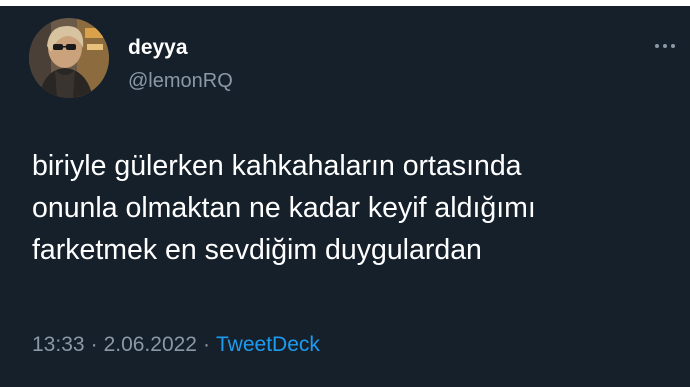 The width and height of the screenshot is (690, 387). What do you see at coordinates (158, 48) in the screenshot?
I see `display-name: deyya` at bounding box center [158, 48].